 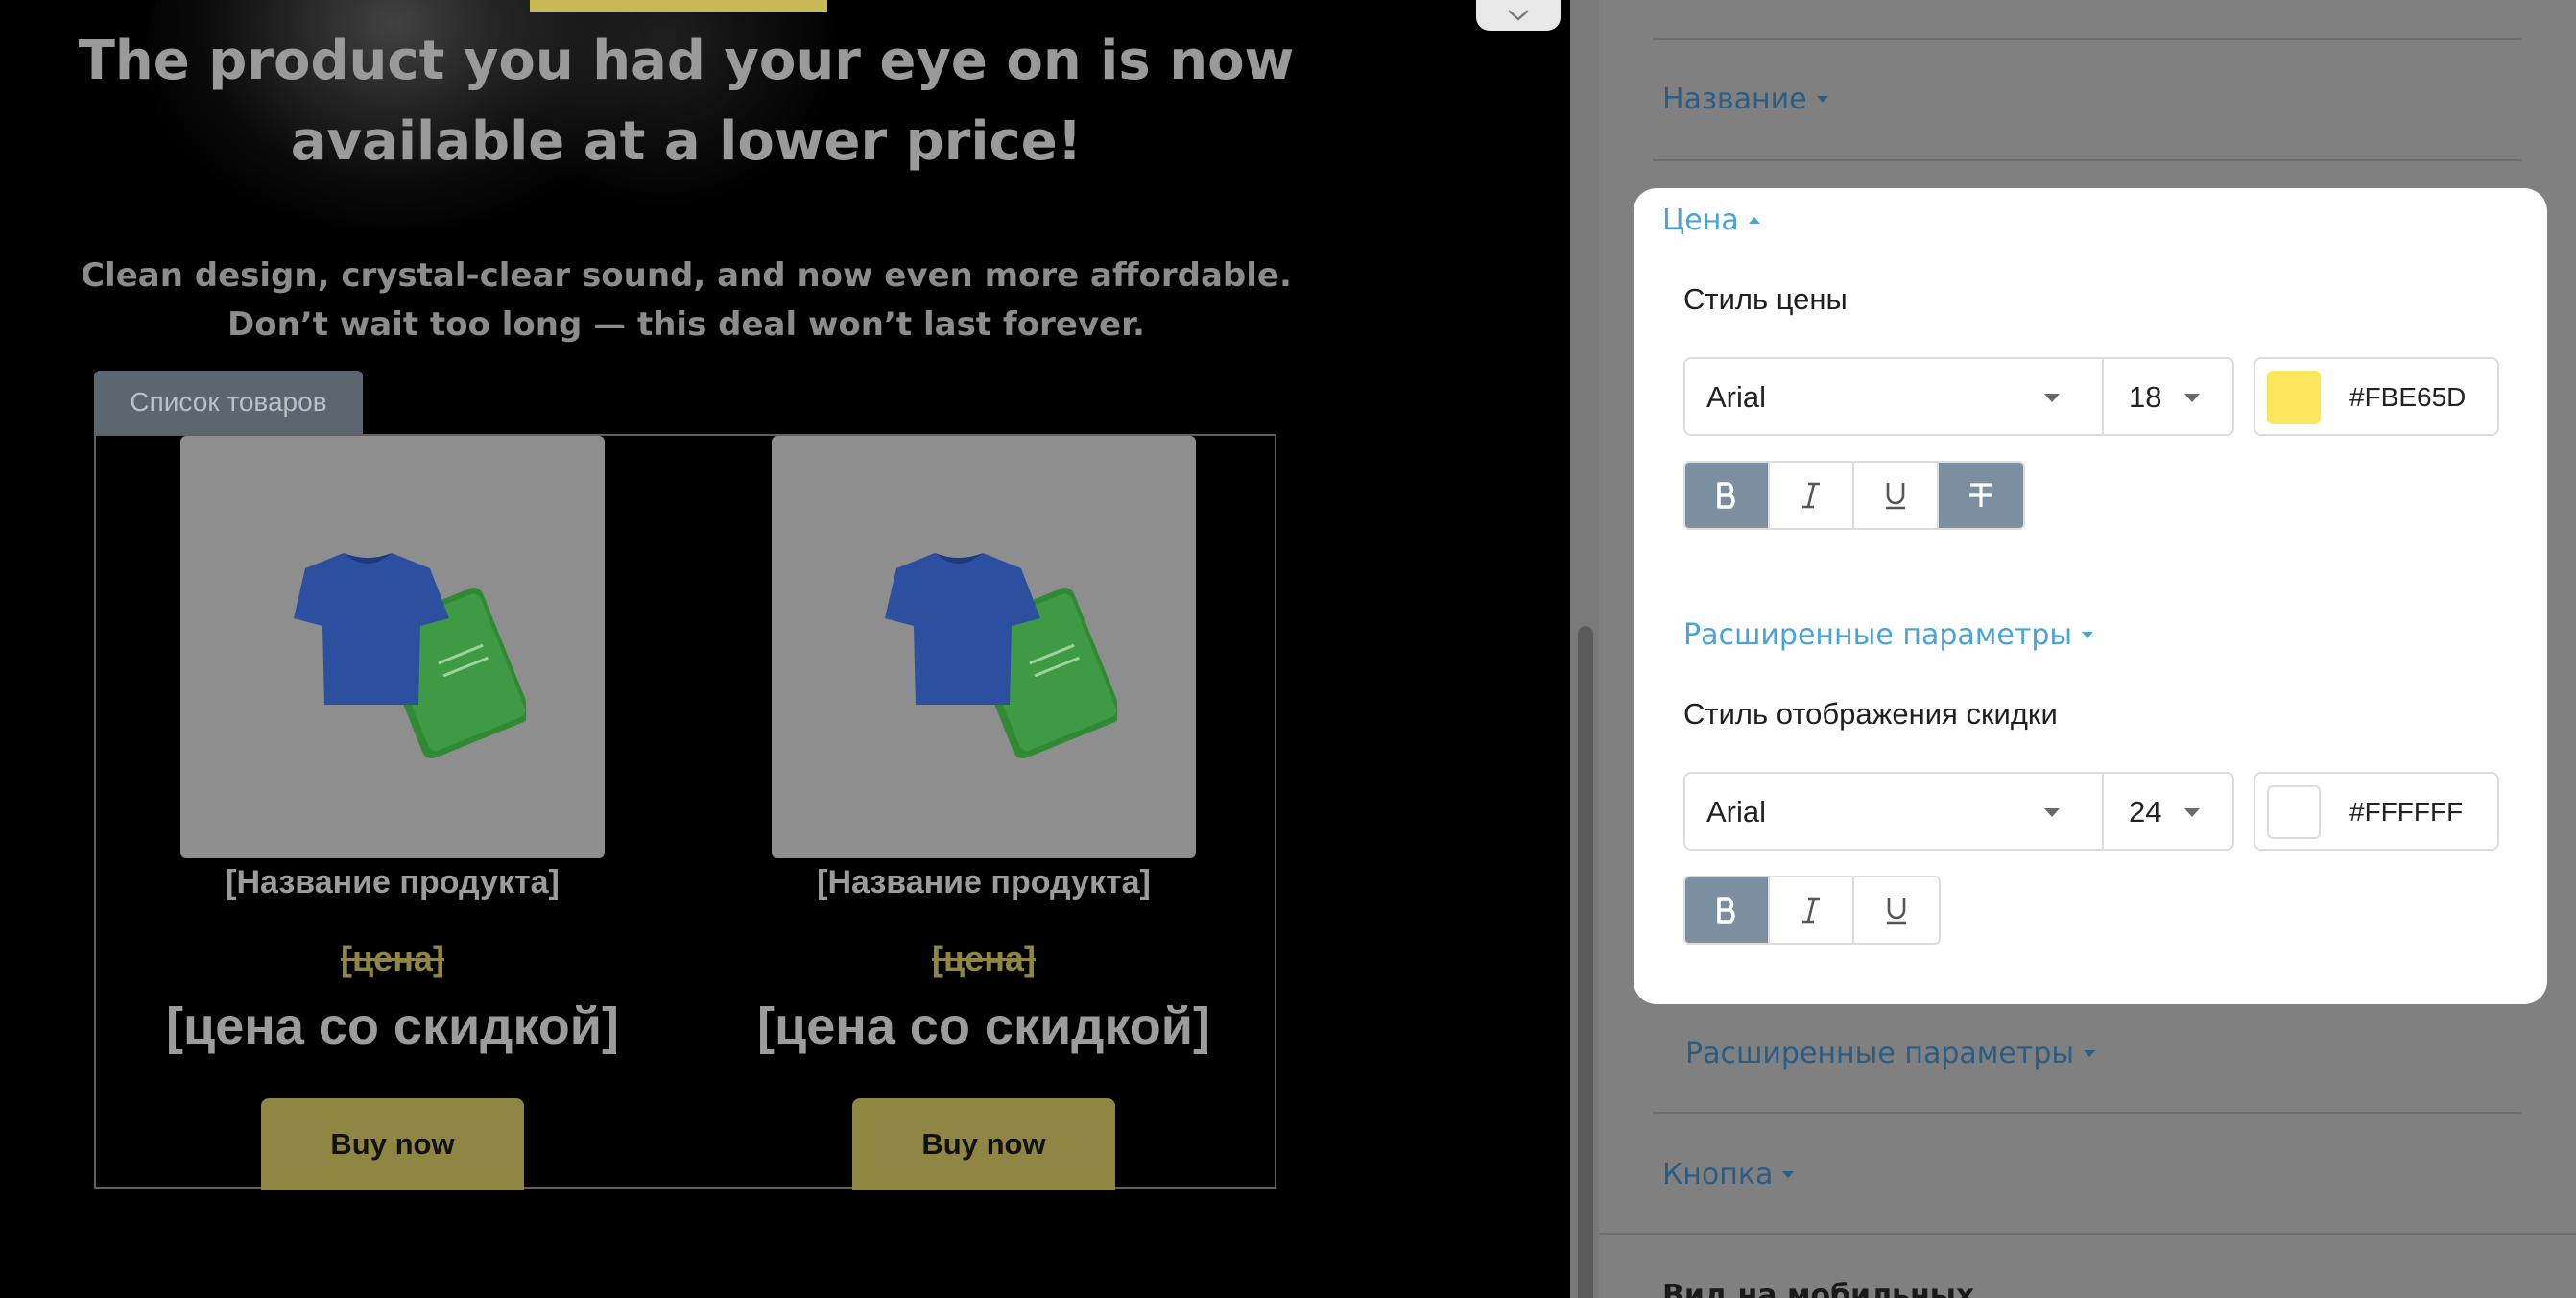 What do you see at coordinates (2168, 811) in the screenshot?
I see `discount-size-select: 24` at bounding box center [2168, 811].